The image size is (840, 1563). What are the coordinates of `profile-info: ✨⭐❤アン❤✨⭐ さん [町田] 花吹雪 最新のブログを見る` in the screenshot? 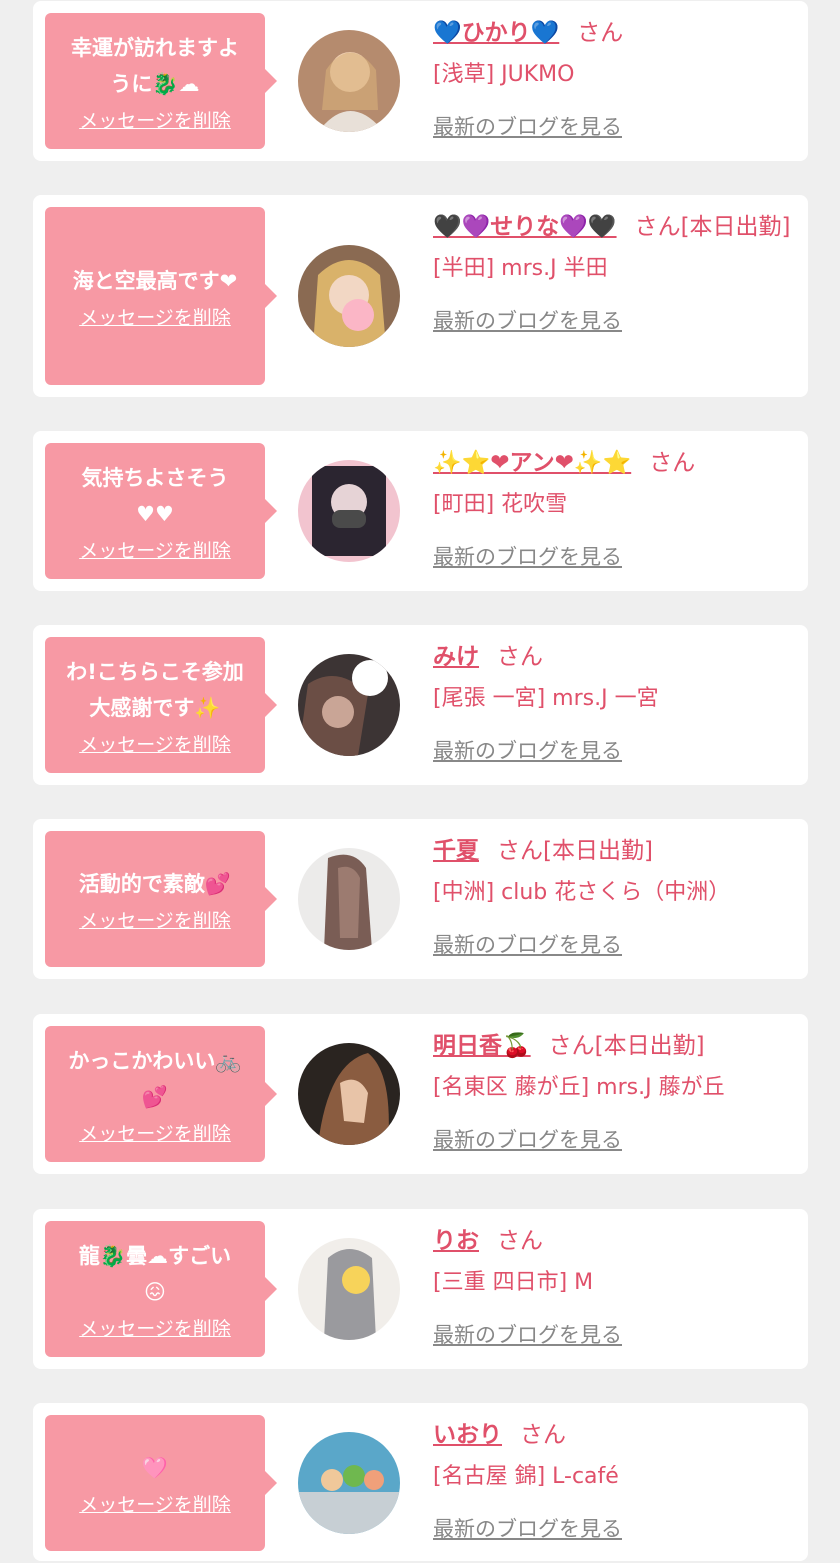 It's located at (615, 510).